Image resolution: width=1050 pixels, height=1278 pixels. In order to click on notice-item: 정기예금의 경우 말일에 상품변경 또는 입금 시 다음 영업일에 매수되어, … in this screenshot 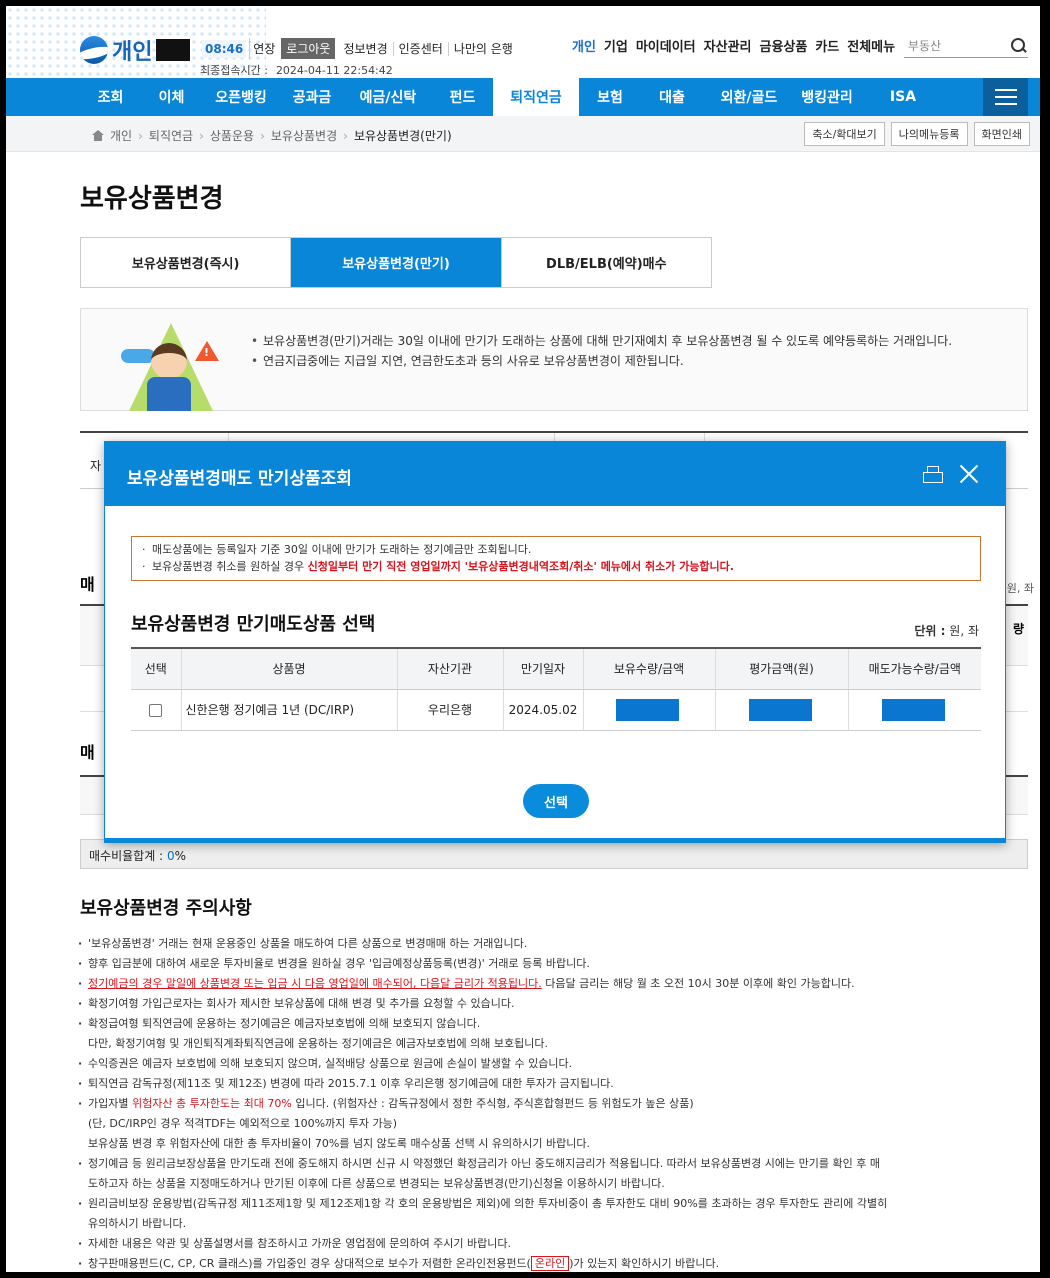, I will do `click(556, 984)`.